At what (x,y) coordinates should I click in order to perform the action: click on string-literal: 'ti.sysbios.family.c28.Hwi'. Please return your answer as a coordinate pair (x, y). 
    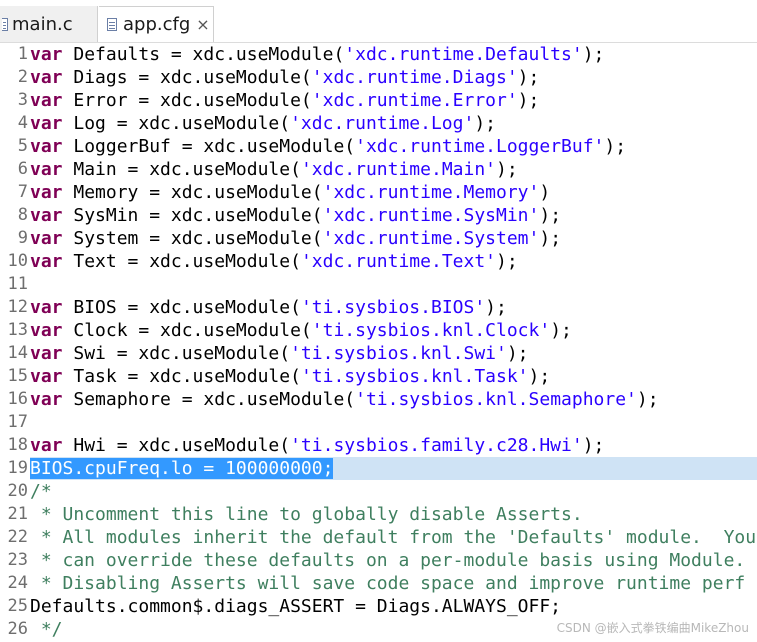
    Looking at the image, I should click on (436, 445).